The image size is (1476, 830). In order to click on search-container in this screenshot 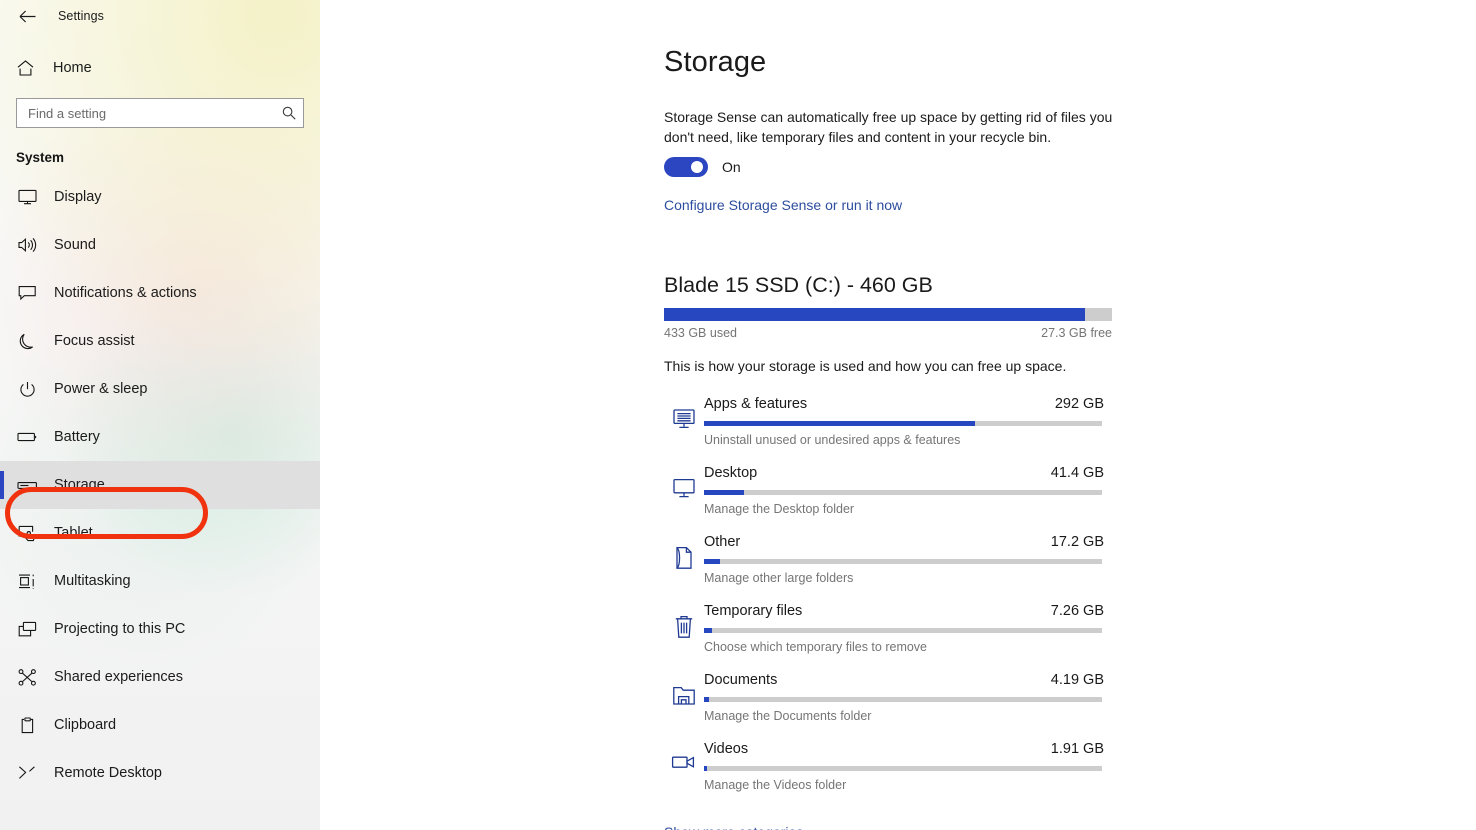, I will do `click(160, 109)`.